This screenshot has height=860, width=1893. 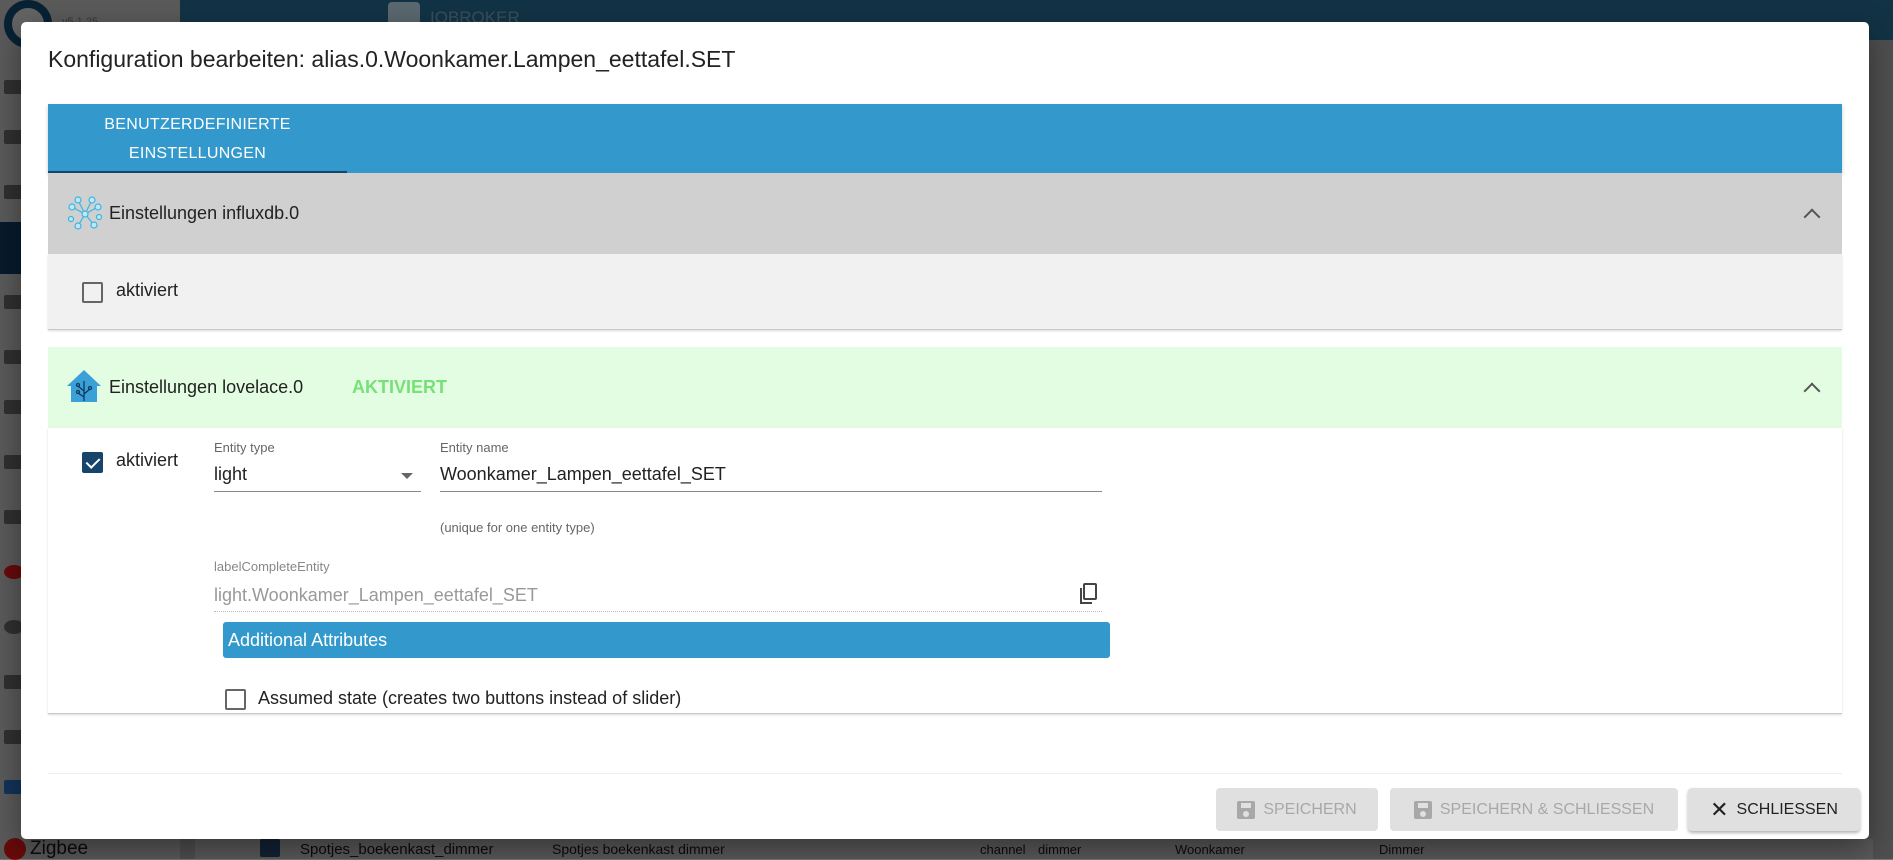 What do you see at coordinates (231, 474) in the screenshot?
I see `entity-type-value: light` at bounding box center [231, 474].